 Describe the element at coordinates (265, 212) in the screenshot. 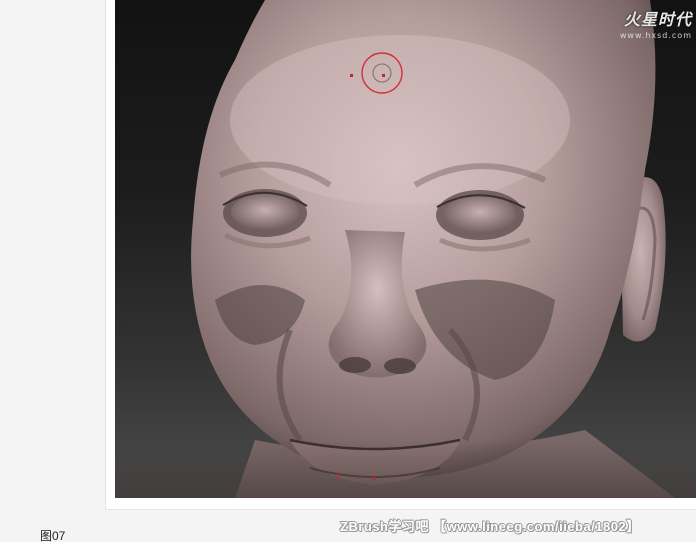

I see `left-eye` at that location.